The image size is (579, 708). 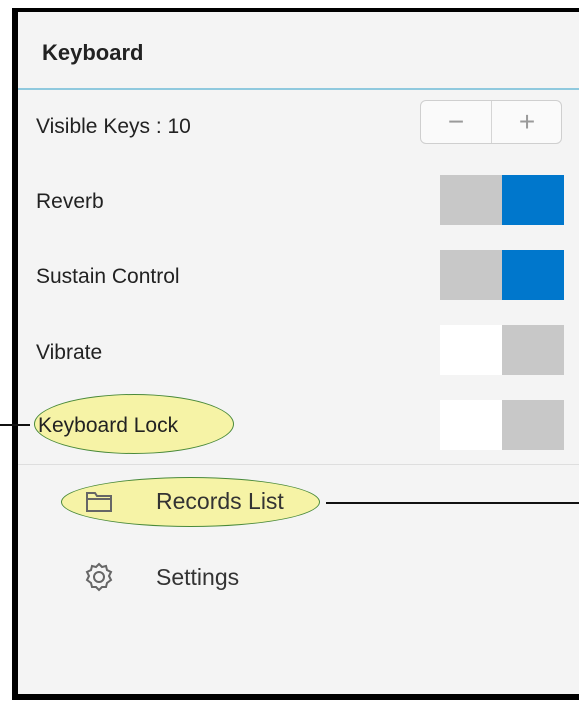 I want to click on settings-item: Settings, so click(x=161, y=577).